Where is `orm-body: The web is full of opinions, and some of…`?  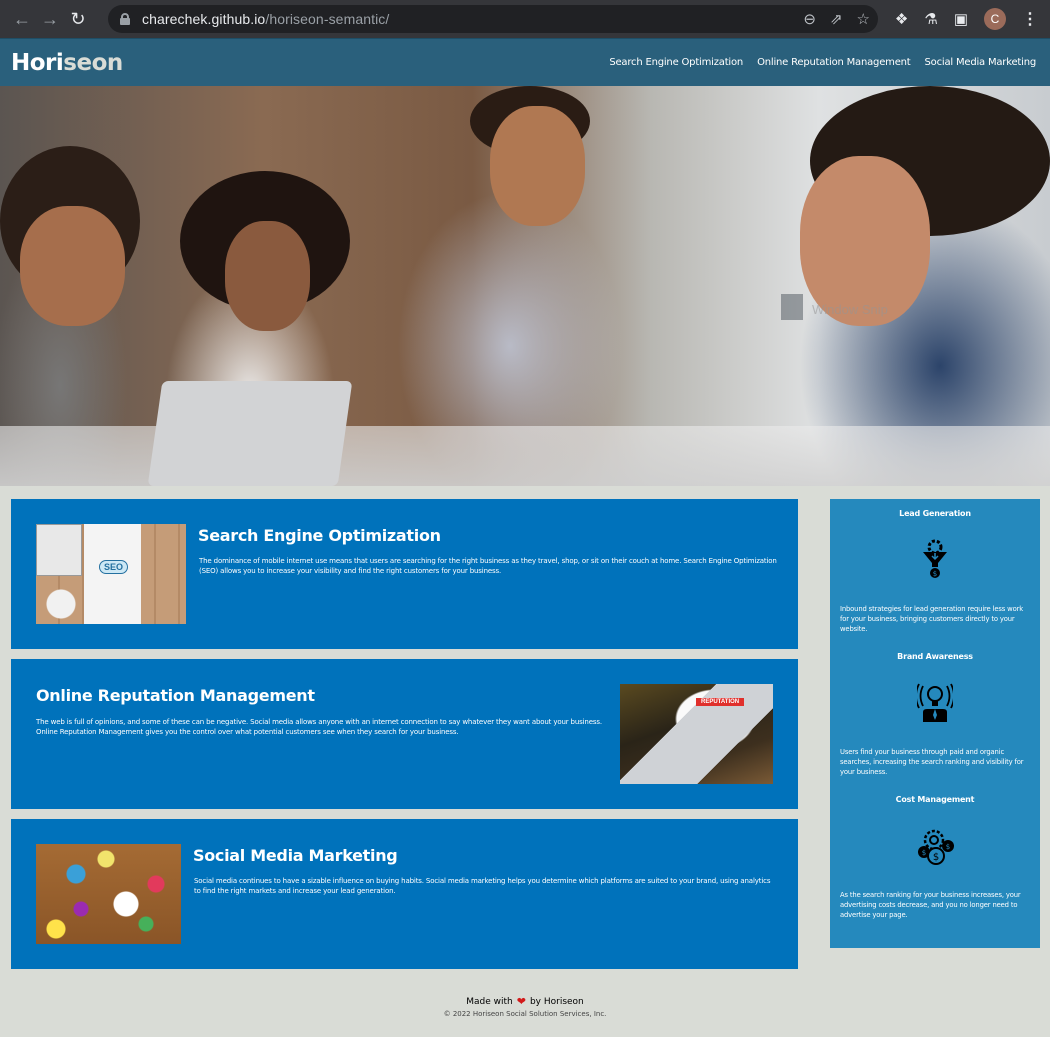
orm-body: The web is full of opinions, and some of… is located at coordinates (319, 727).